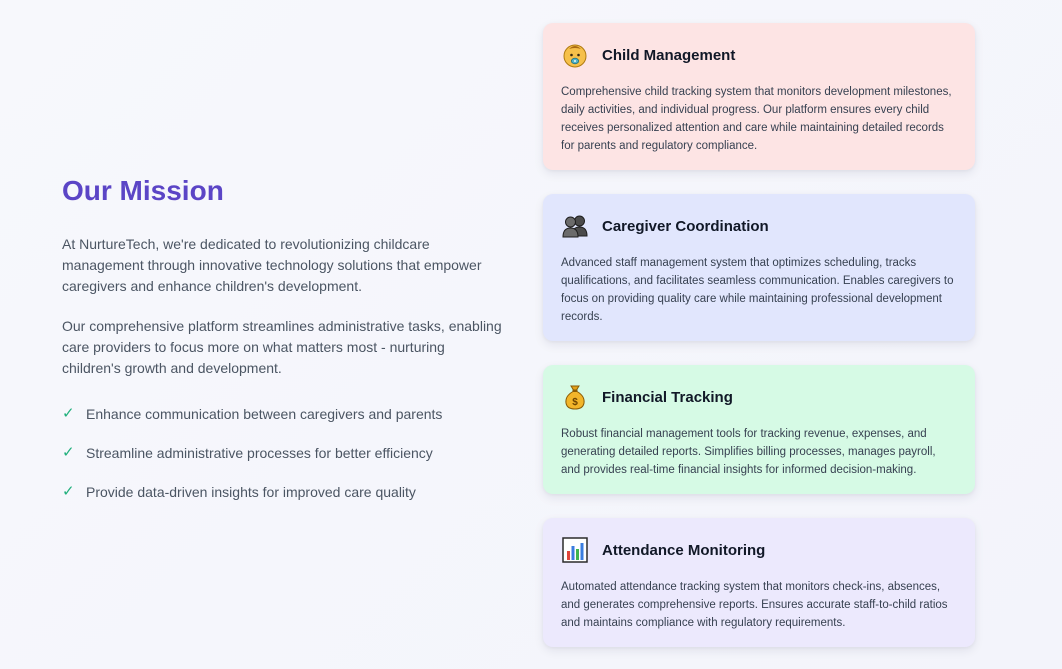 The height and width of the screenshot is (669, 1062). Describe the element at coordinates (575, 550) in the screenshot. I see `bar-chart-icon` at that location.